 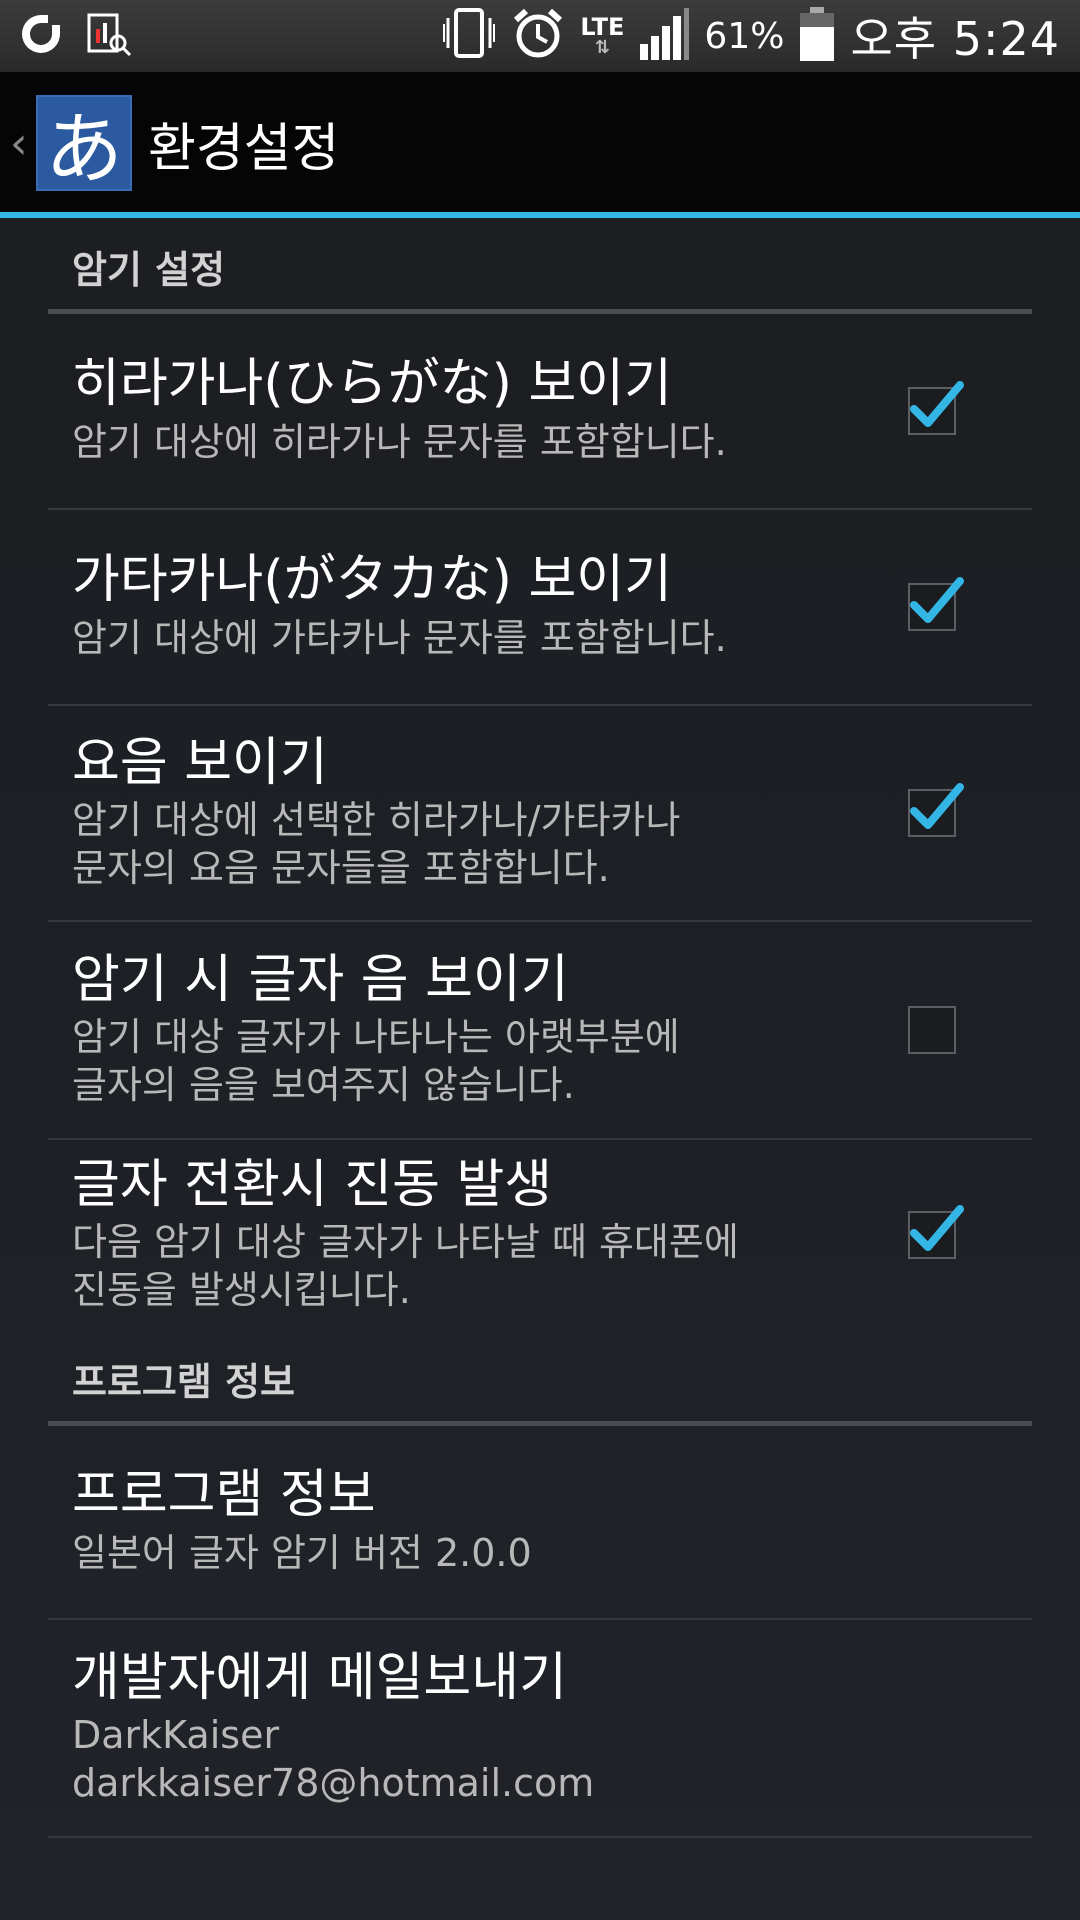 What do you see at coordinates (376, 1061) in the screenshot?
I see `pref-summary: 암기 대상 글자가 나타나는 아랫부분에 글자의 음을 보여주지 않습니다.` at bounding box center [376, 1061].